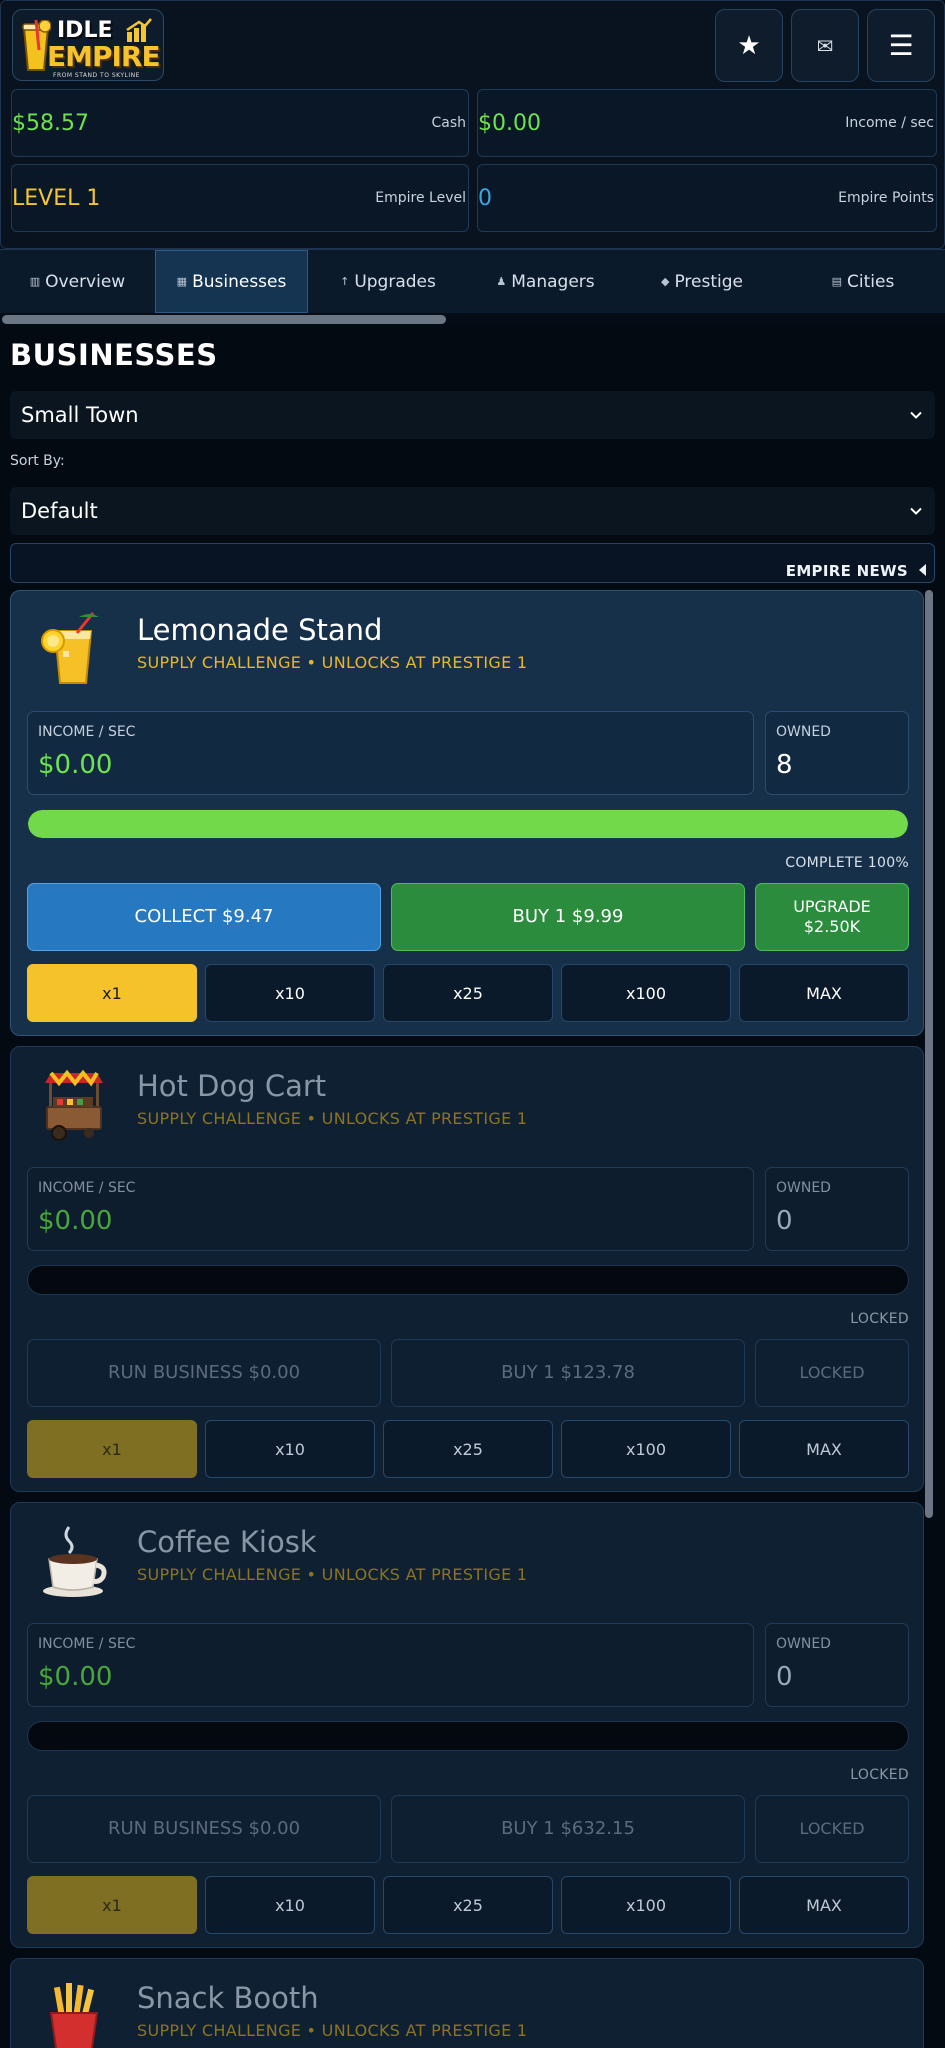  I want to click on empire-level-value: LEVEL 1, so click(56, 198).